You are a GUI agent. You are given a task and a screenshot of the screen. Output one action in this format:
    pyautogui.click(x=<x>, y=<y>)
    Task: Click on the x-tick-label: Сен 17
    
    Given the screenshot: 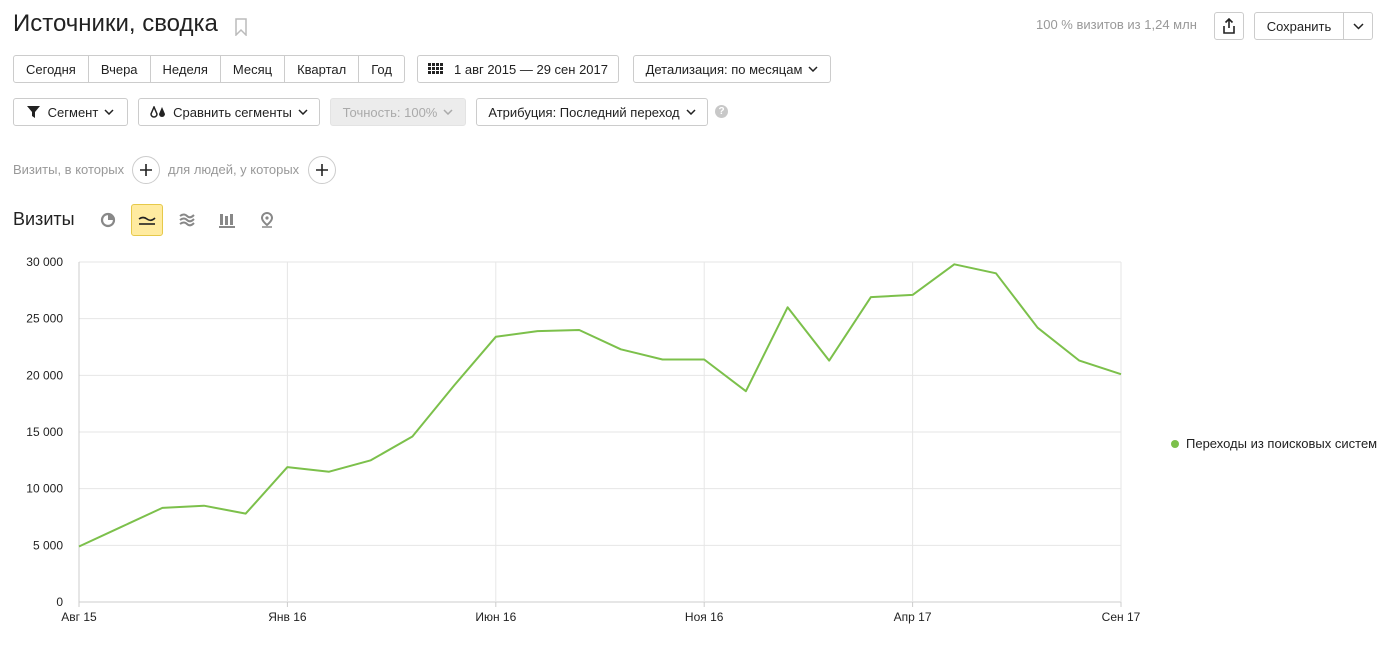 What is the action you would take?
    pyautogui.click(x=1121, y=617)
    